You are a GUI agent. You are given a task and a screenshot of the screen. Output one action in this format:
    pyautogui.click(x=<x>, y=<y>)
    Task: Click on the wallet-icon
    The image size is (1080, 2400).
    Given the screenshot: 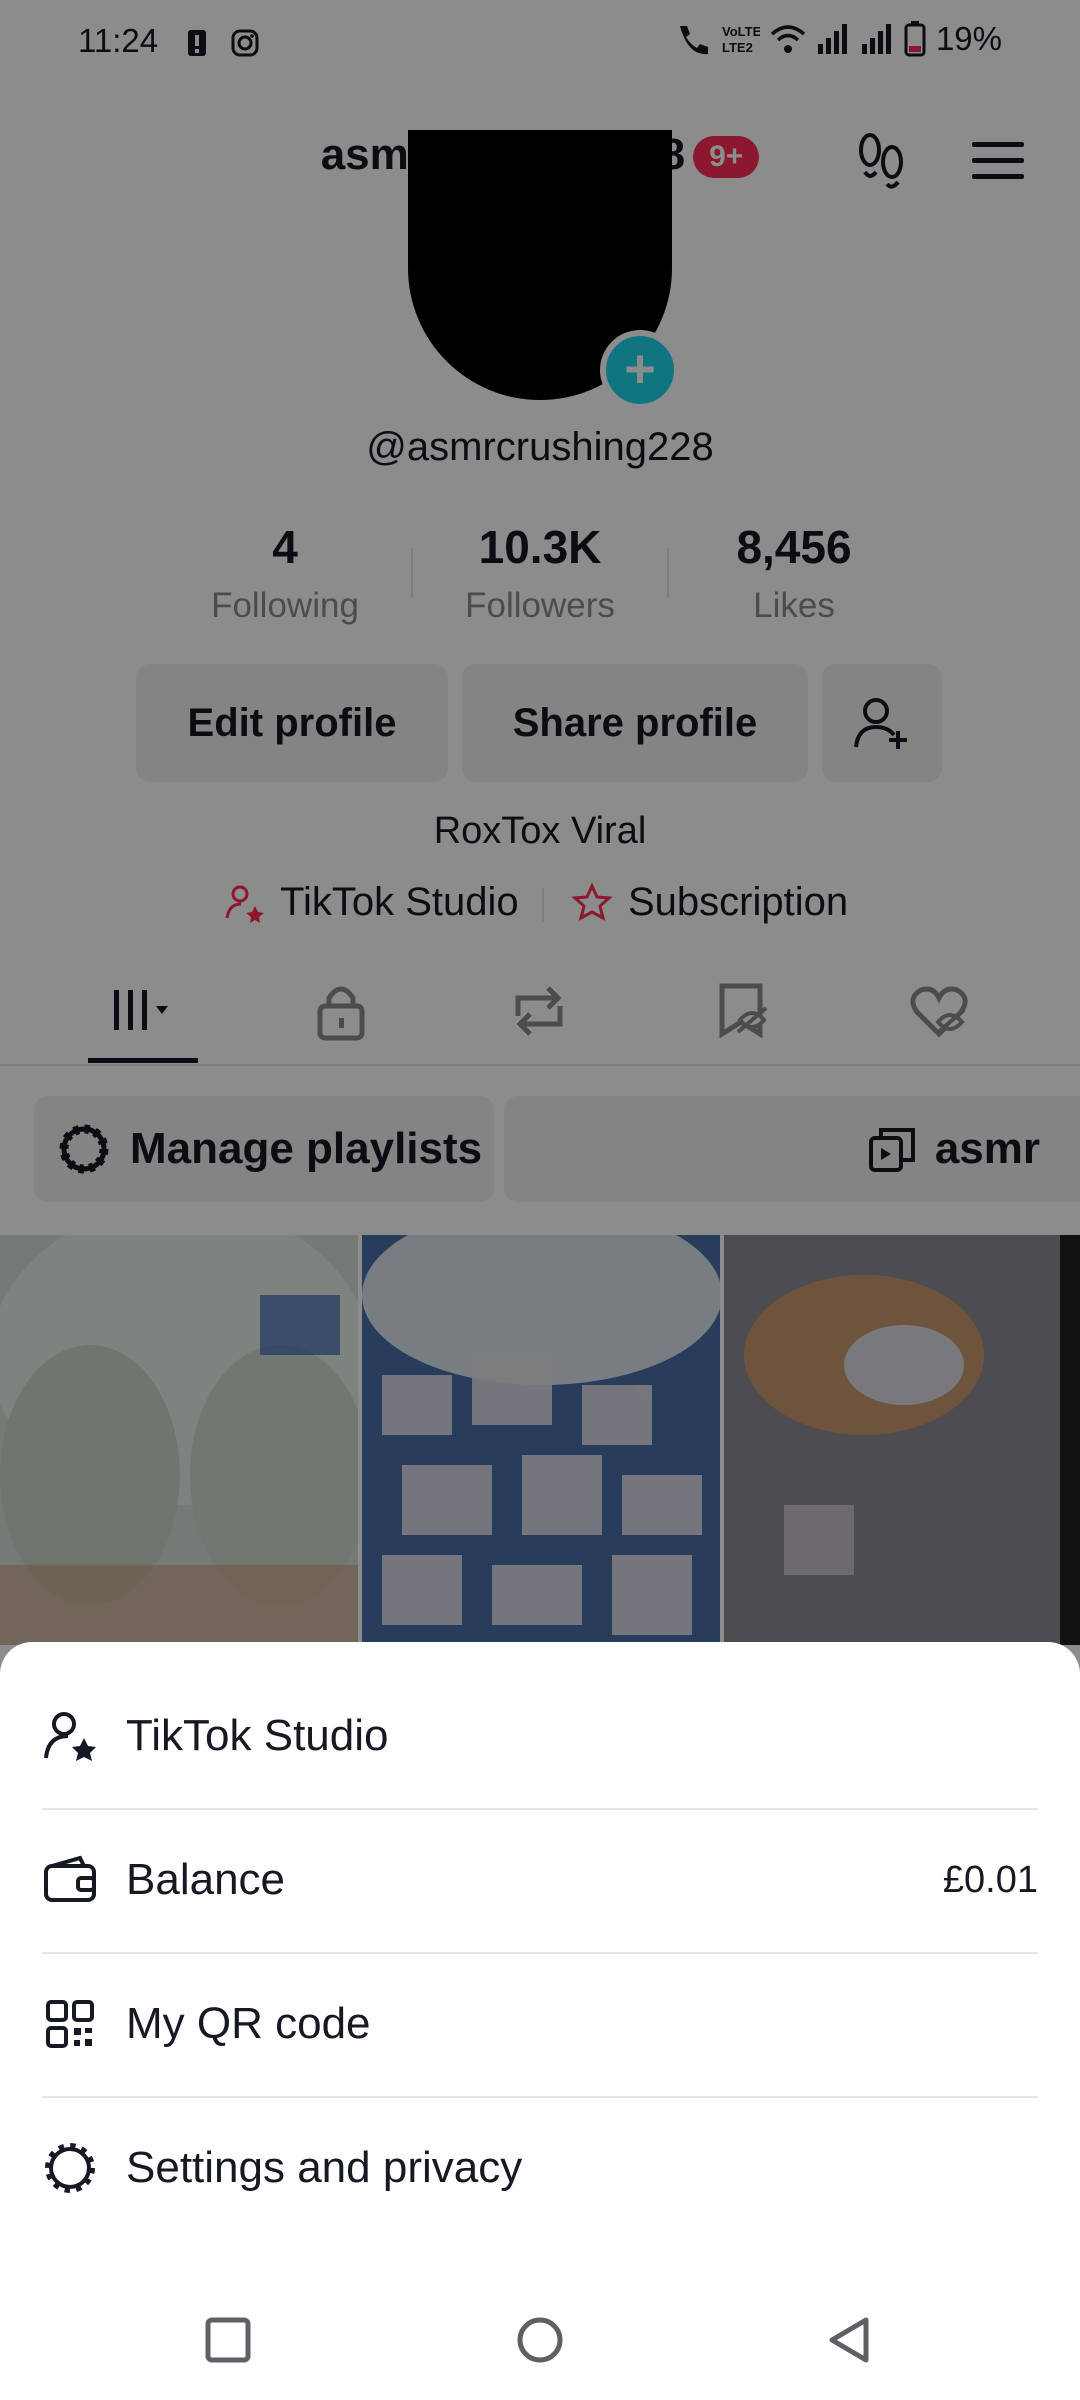 What is the action you would take?
    pyautogui.click(x=70, y=1878)
    